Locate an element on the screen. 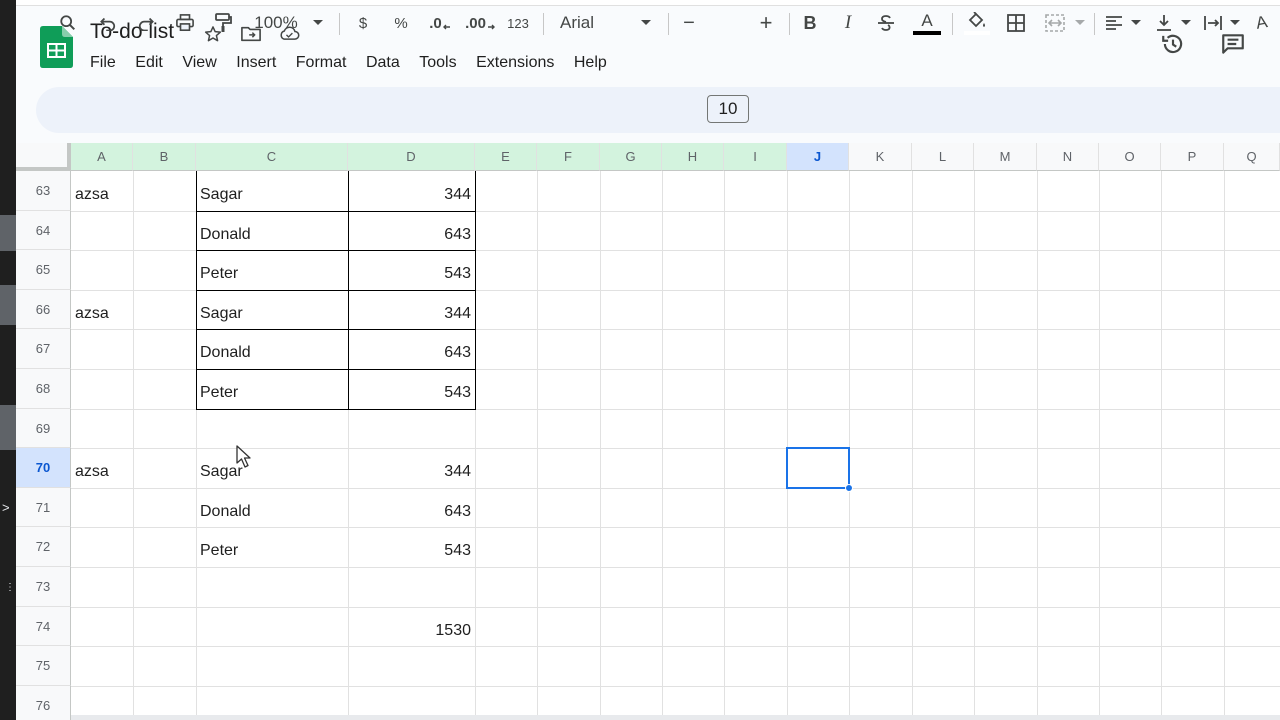  column-header-g: G is located at coordinates (631, 157).